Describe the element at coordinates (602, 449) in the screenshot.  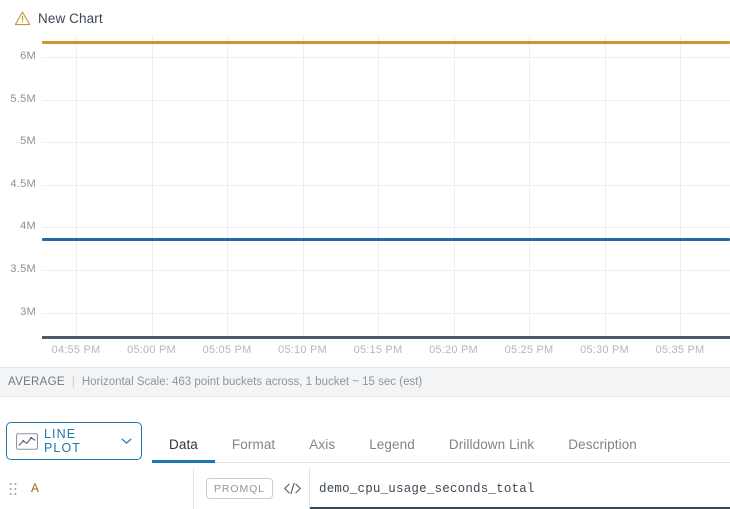
I see `tab-description: Description` at that location.